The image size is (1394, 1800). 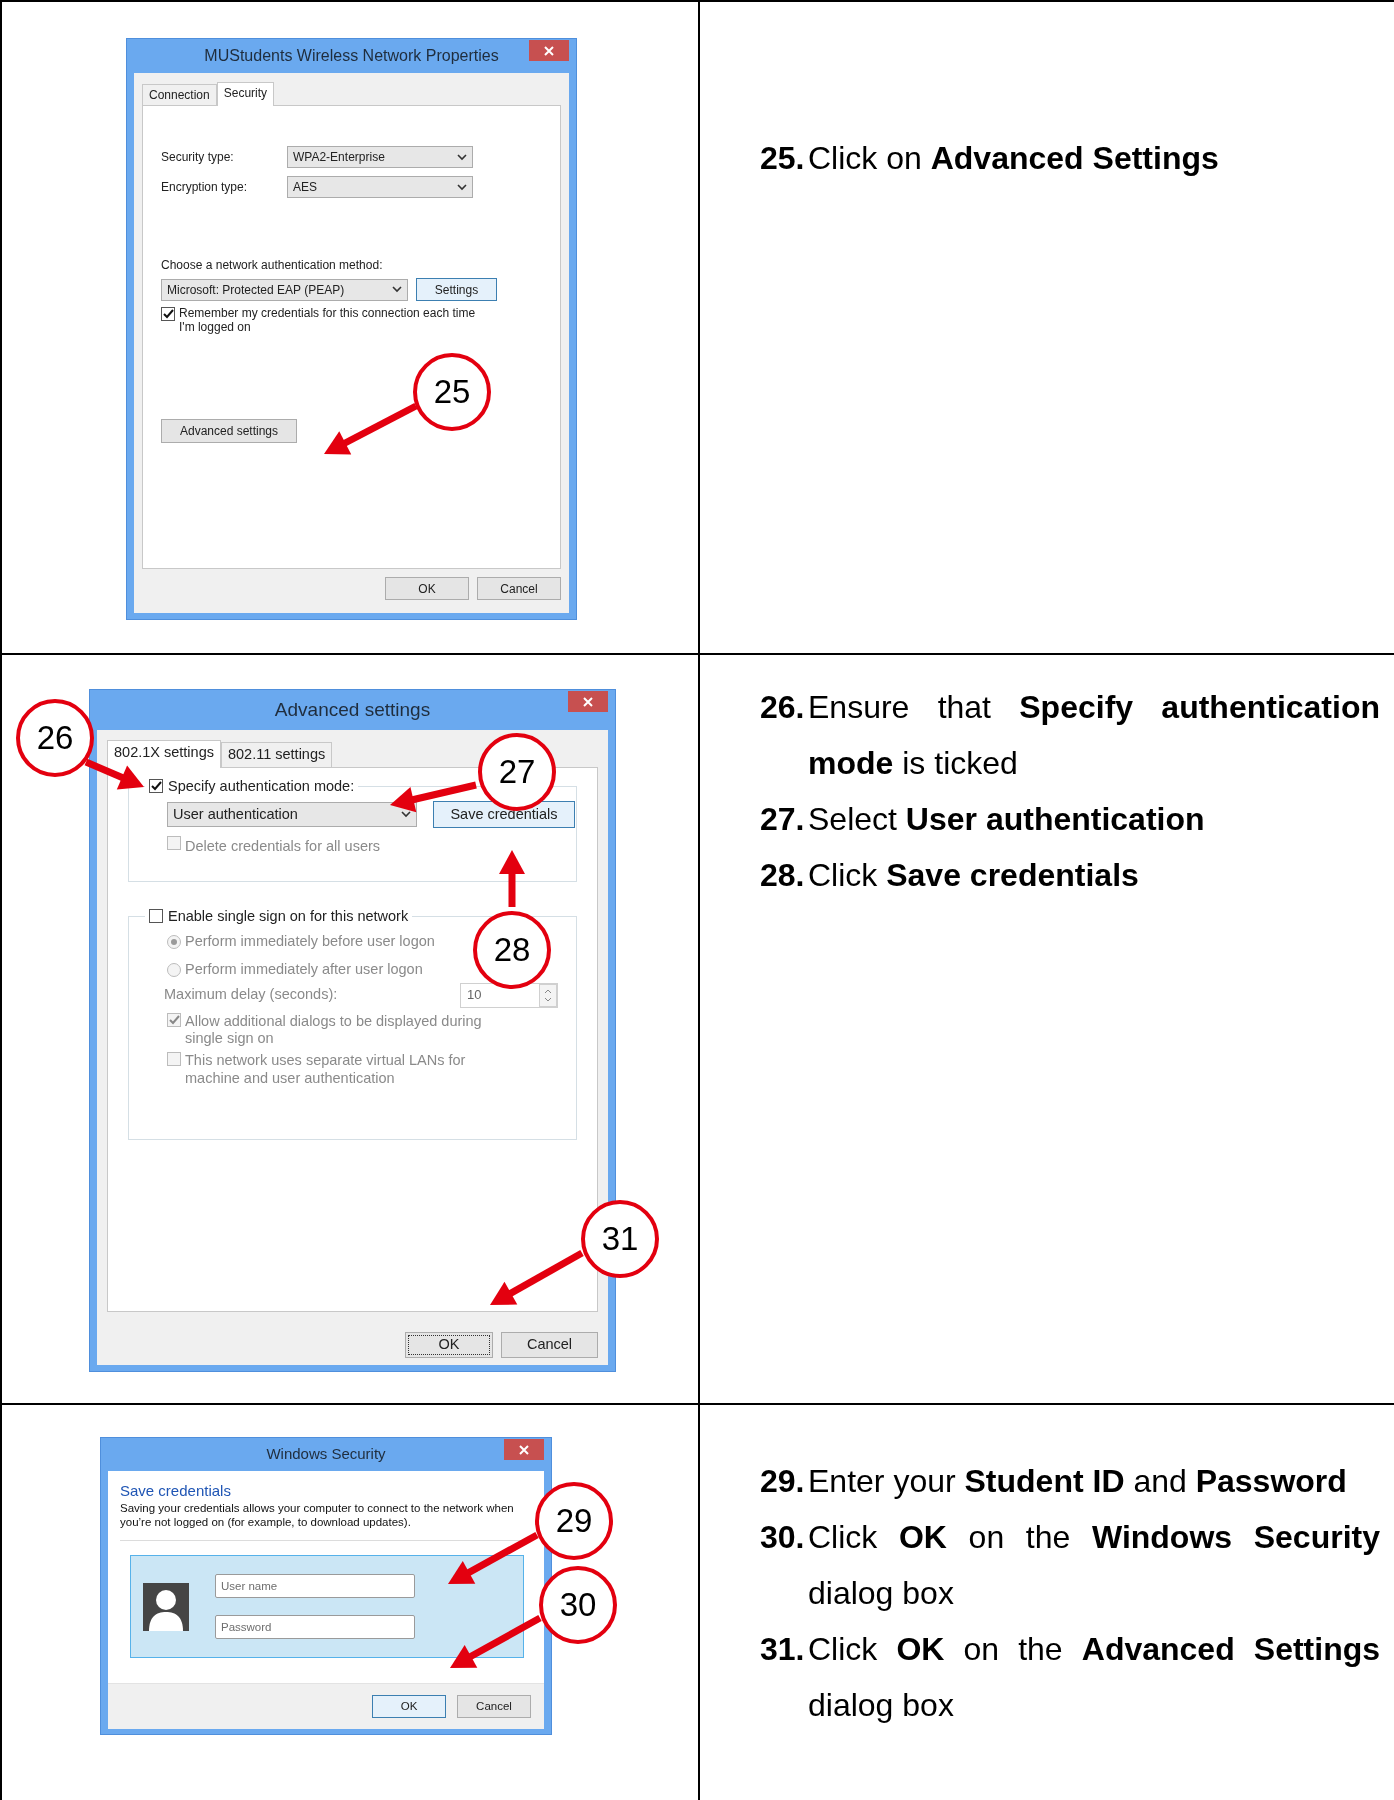 What do you see at coordinates (315, 1627) in the screenshot?
I see `input-field: Password` at bounding box center [315, 1627].